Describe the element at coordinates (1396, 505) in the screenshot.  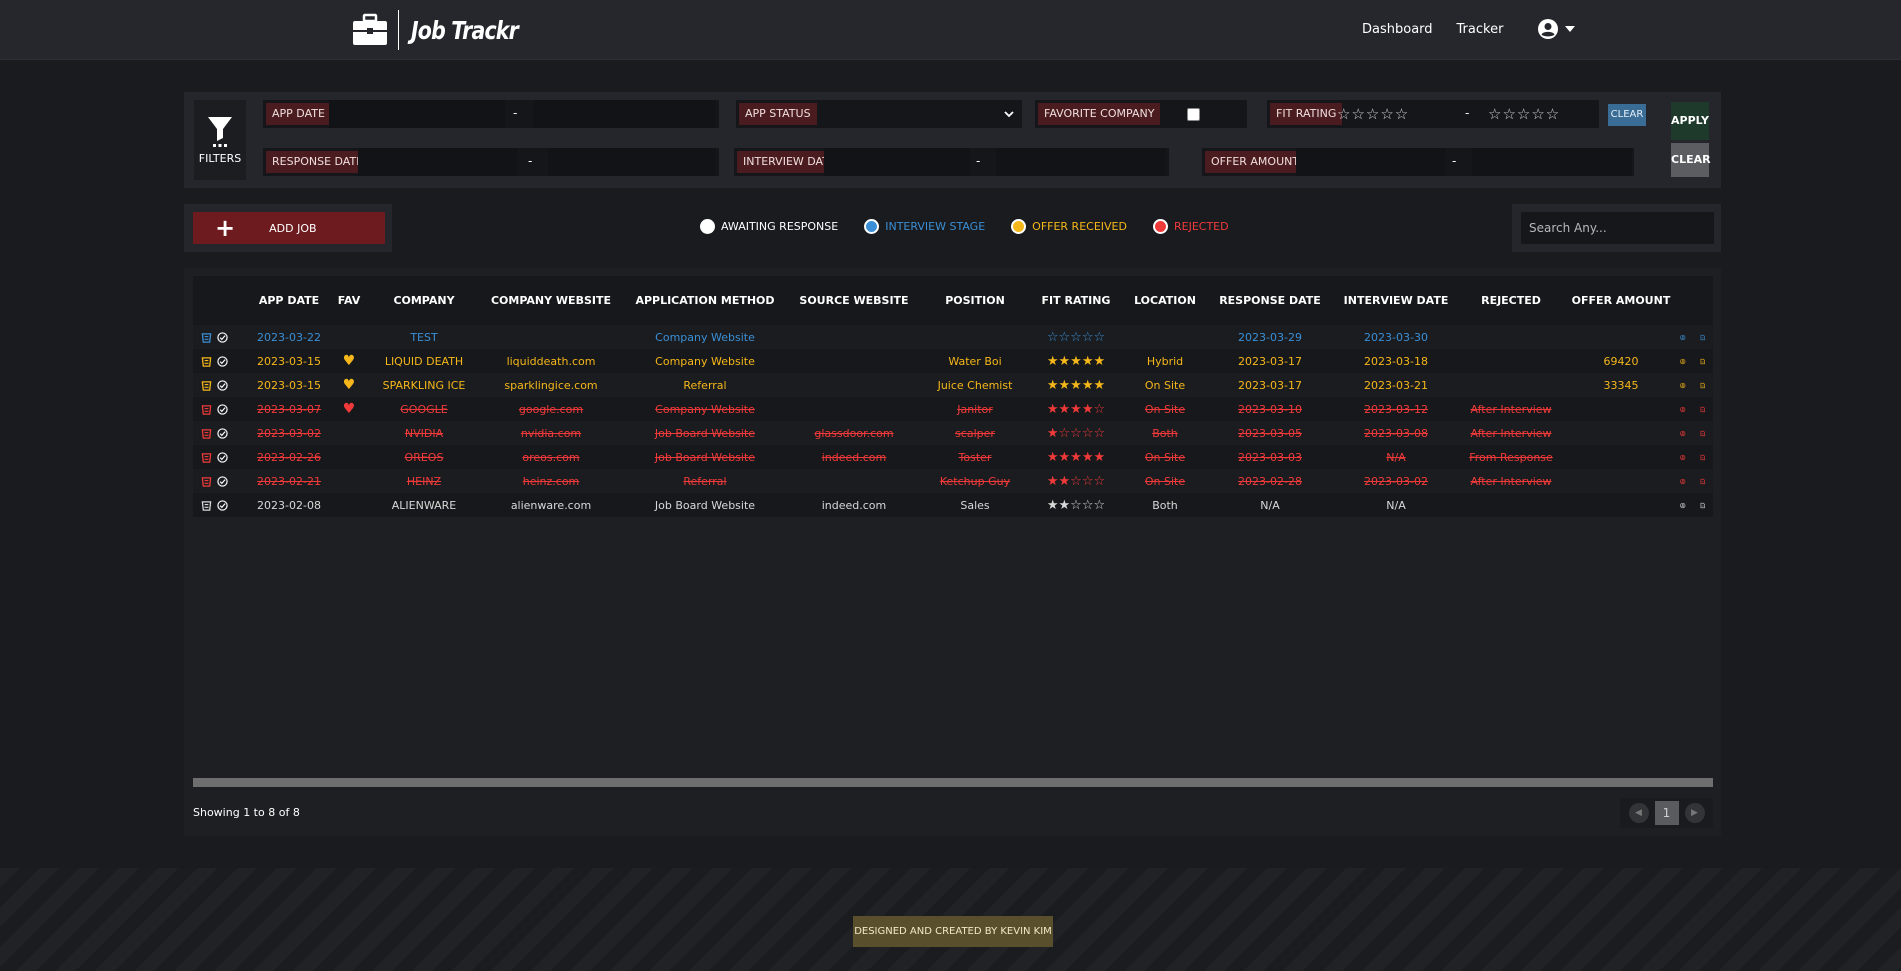
I see `interview-date-cell: N/A` at that location.